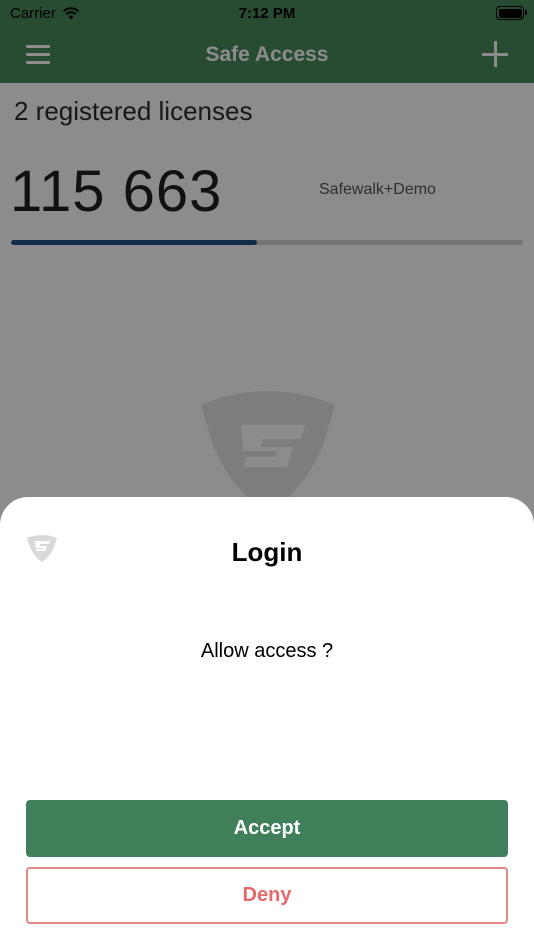 The image size is (534, 950). What do you see at coordinates (267, 651) in the screenshot?
I see `dialog-message: Allow access ?` at bounding box center [267, 651].